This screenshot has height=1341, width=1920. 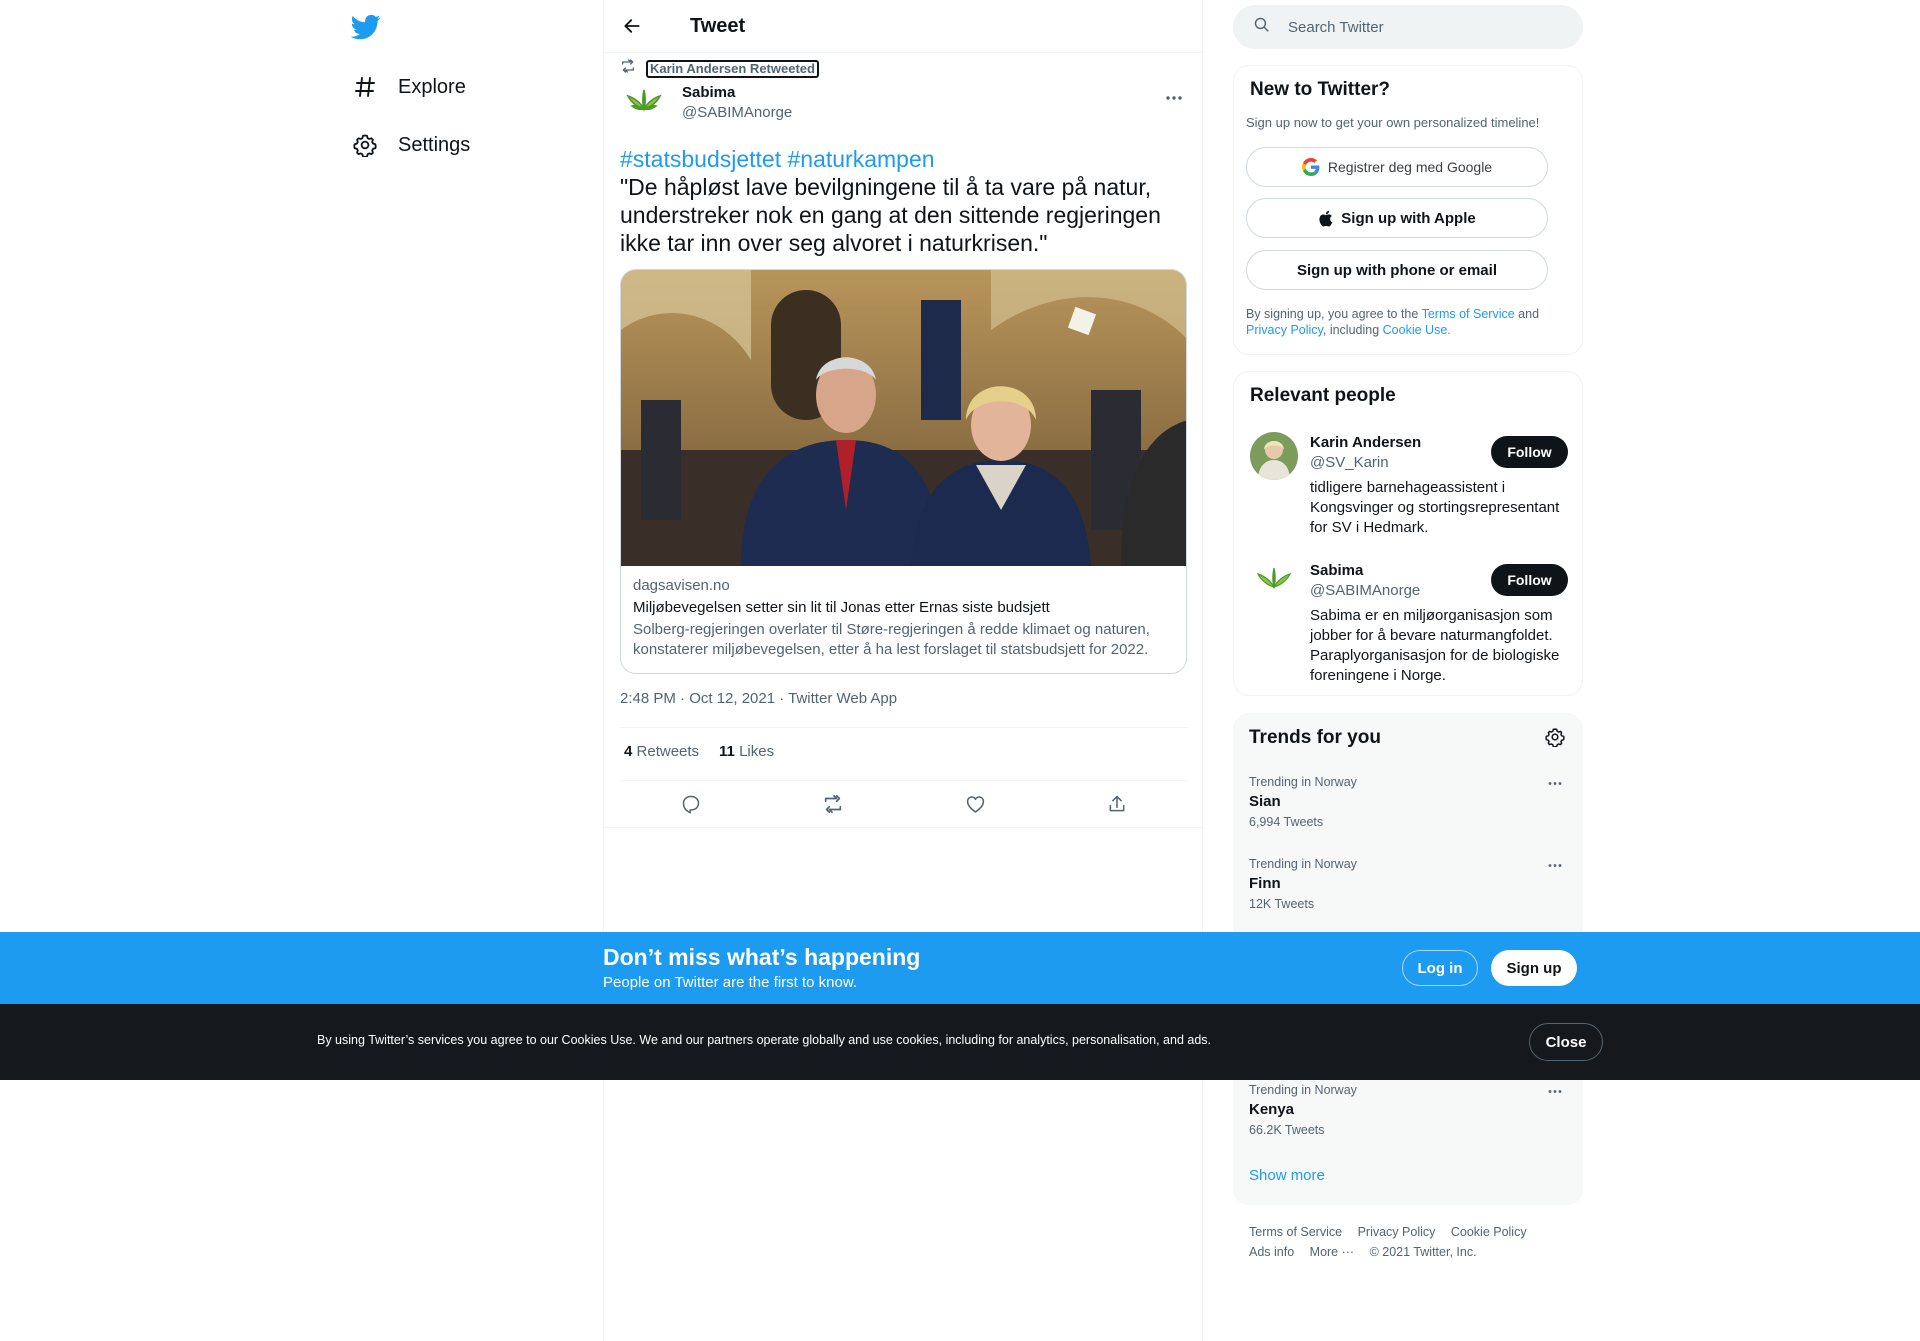 I want to click on footer-terms-link: Terms of Service, so click(x=1301, y=1232).